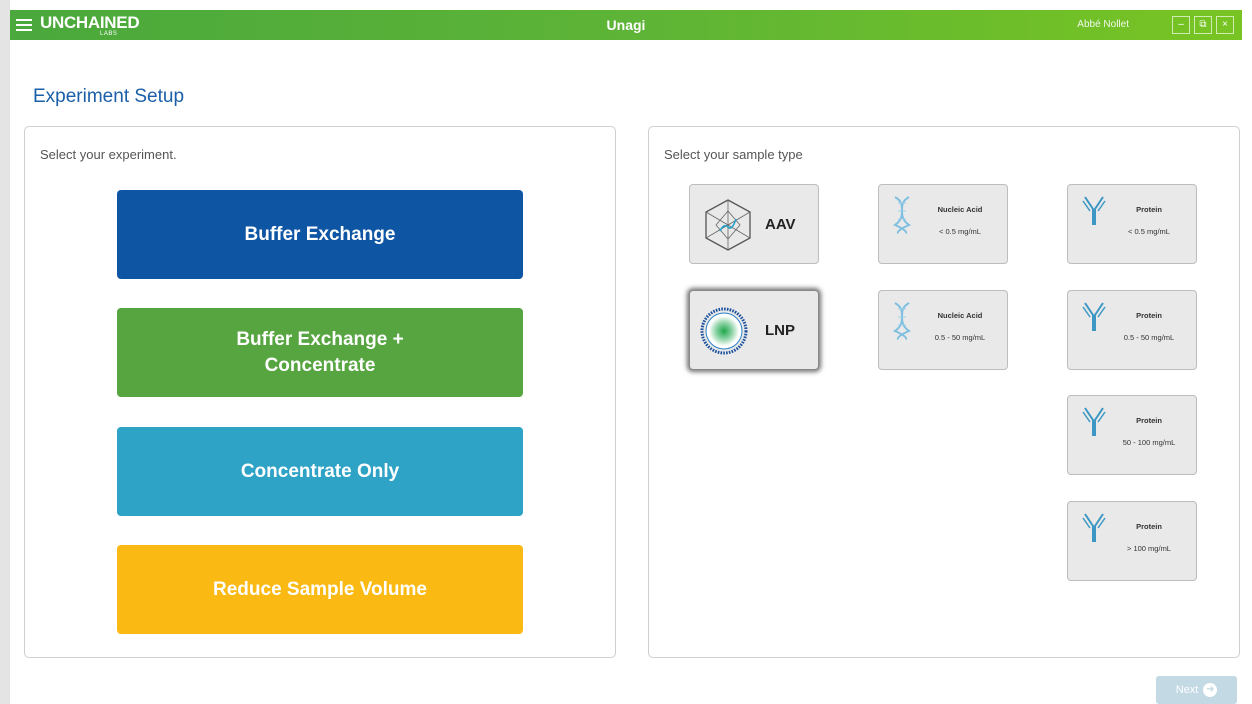 This screenshot has height=704, width=1252. What do you see at coordinates (724, 331) in the screenshot?
I see `lnp-particle-icon` at bounding box center [724, 331].